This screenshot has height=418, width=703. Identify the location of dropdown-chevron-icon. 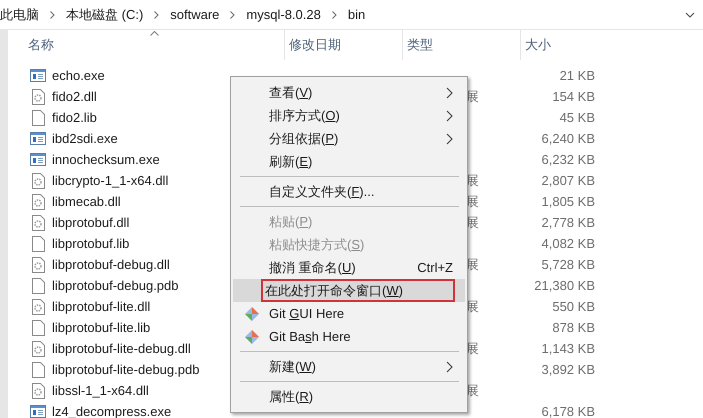
(690, 15).